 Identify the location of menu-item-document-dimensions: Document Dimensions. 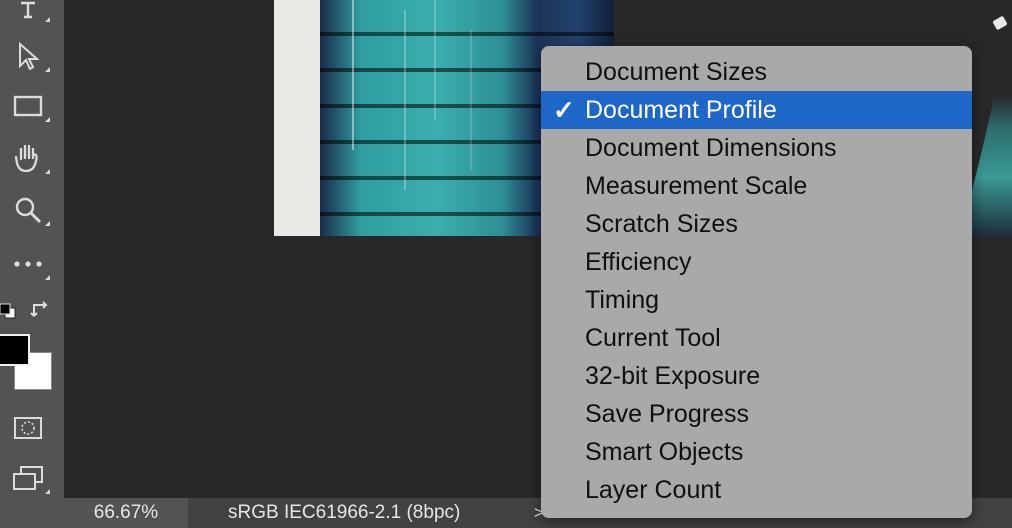
(756, 148).